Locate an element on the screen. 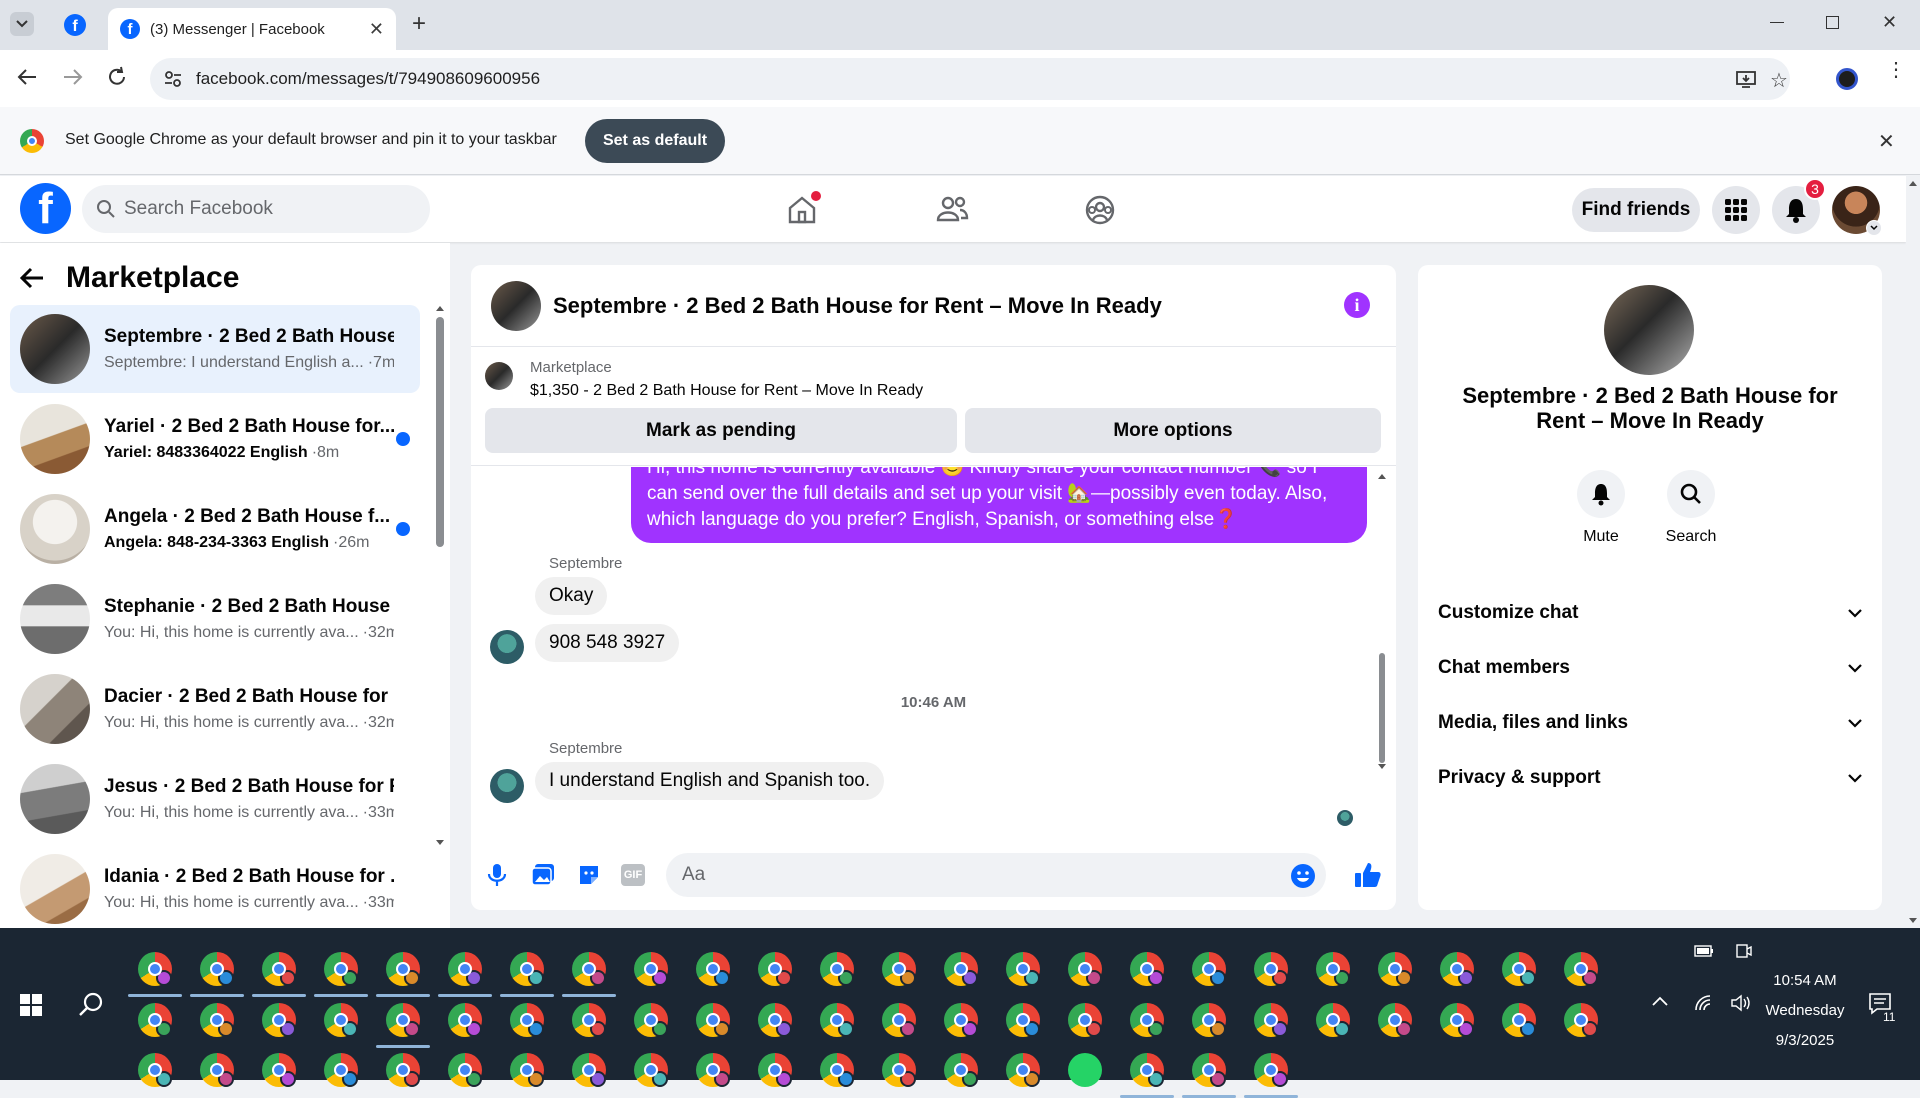  sticker-icon is located at coordinates (589, 875).